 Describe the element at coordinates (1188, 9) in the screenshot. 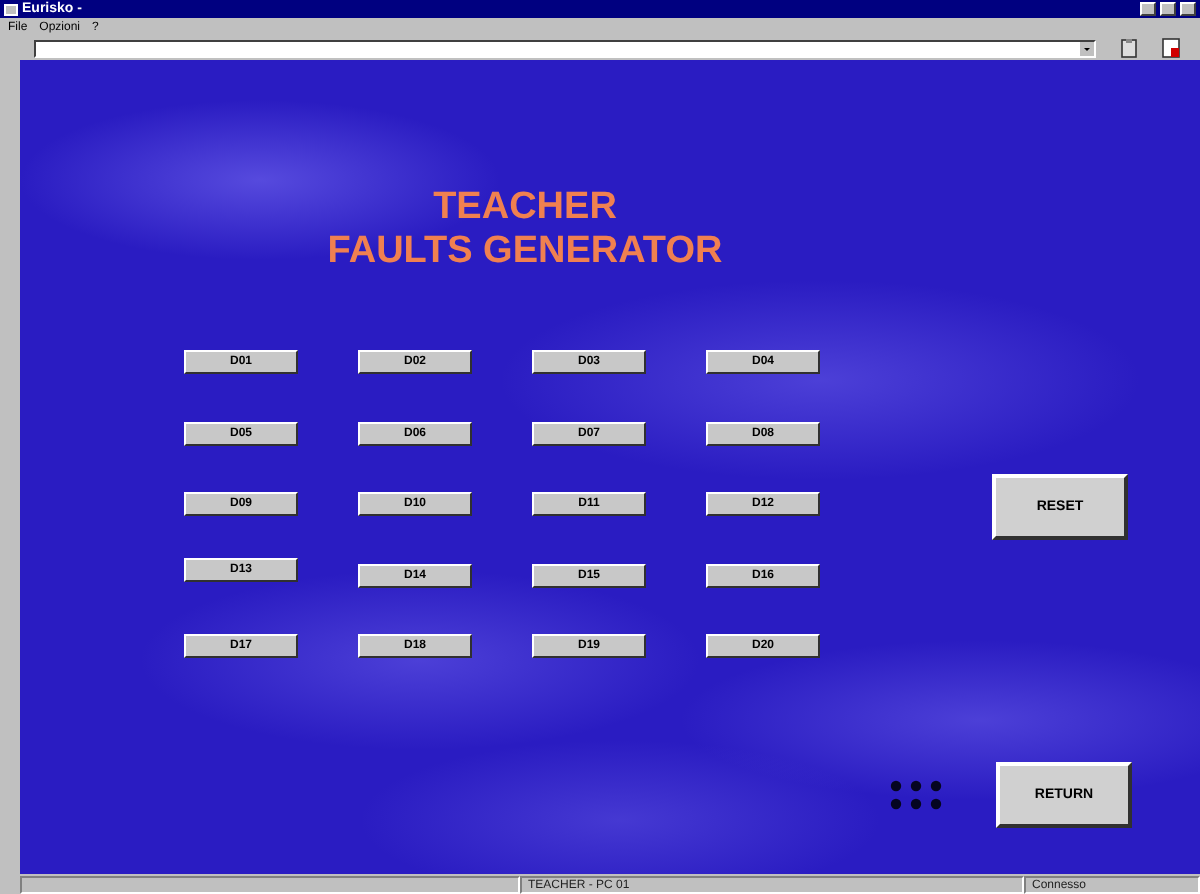

I see `close-button` at that location.